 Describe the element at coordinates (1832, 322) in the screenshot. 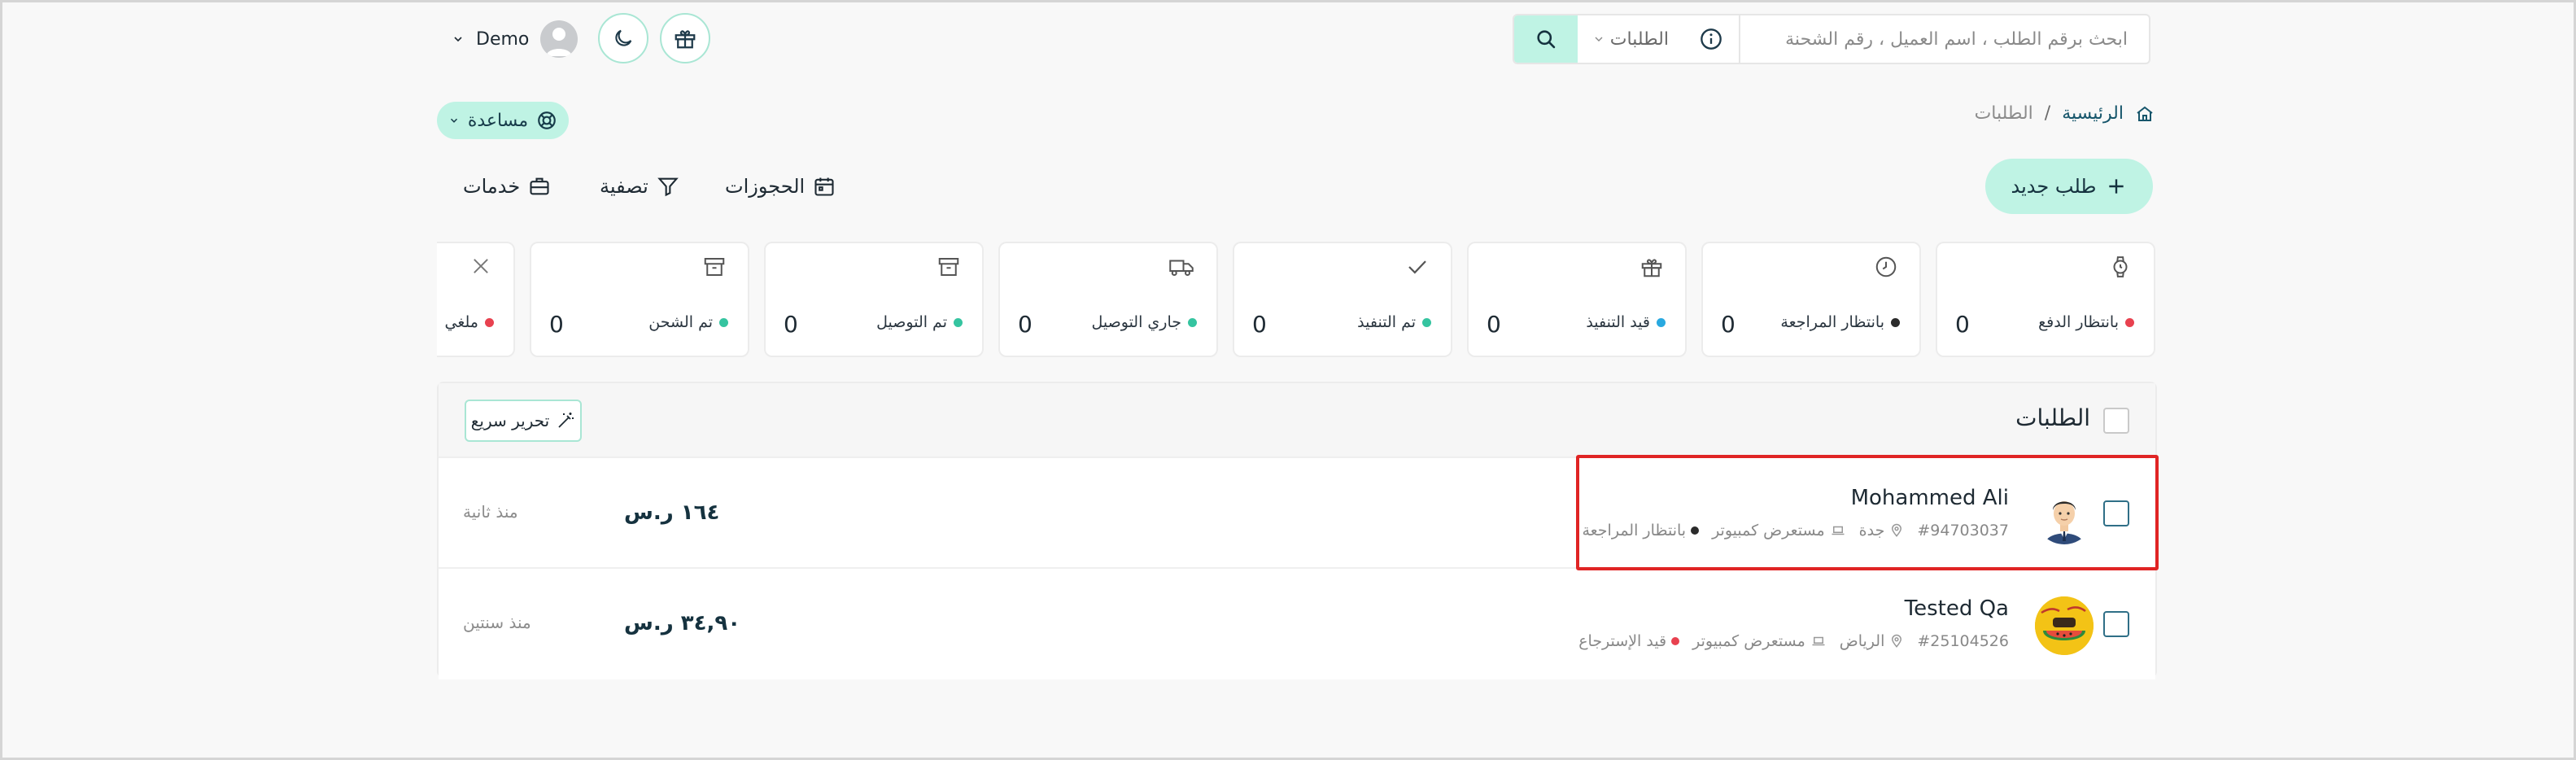

I see `status-label: بانتظار المراجعة` at that location.